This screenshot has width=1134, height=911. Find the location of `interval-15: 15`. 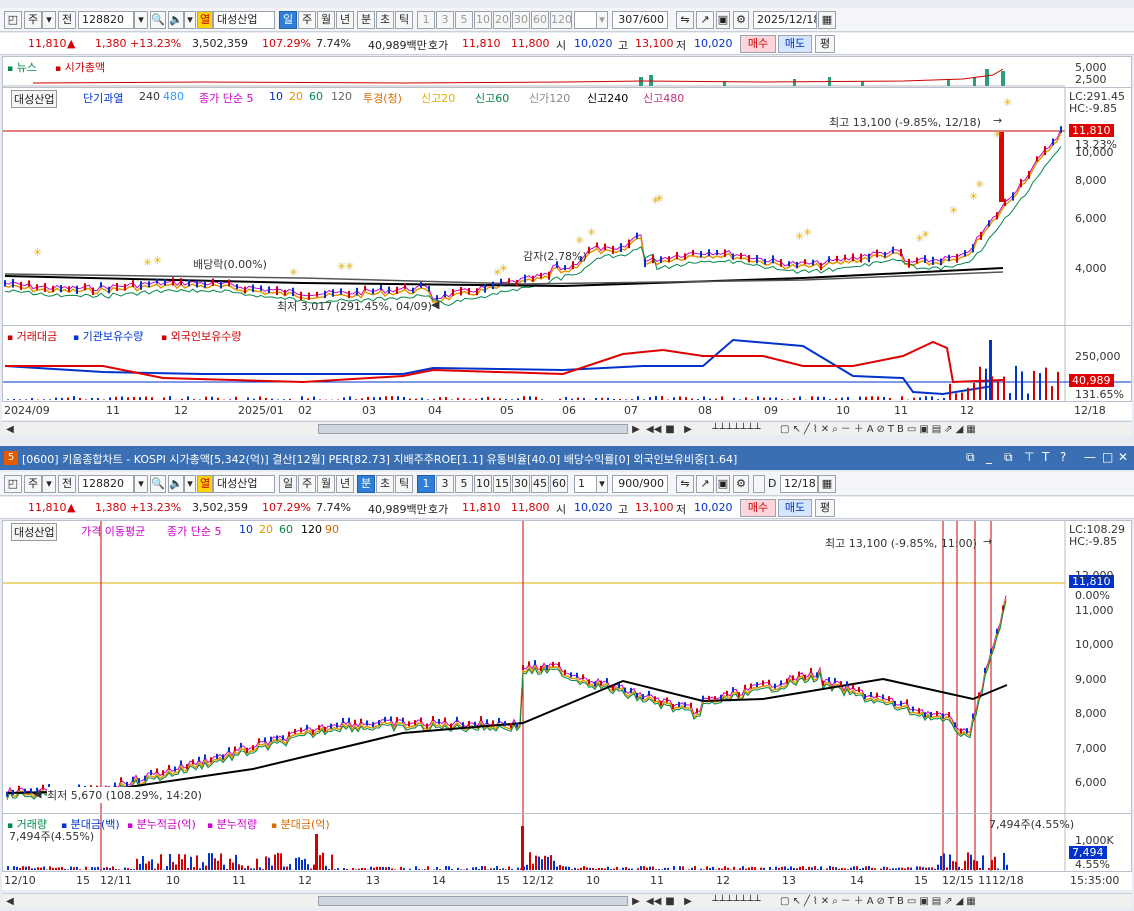

interval-15: 15 is located at coordinates (502, 484).